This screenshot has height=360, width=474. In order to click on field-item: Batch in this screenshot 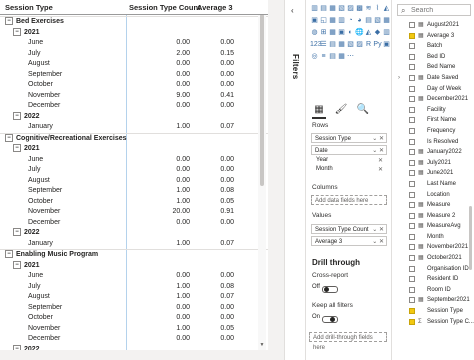, I will do `click(433, 46)`.